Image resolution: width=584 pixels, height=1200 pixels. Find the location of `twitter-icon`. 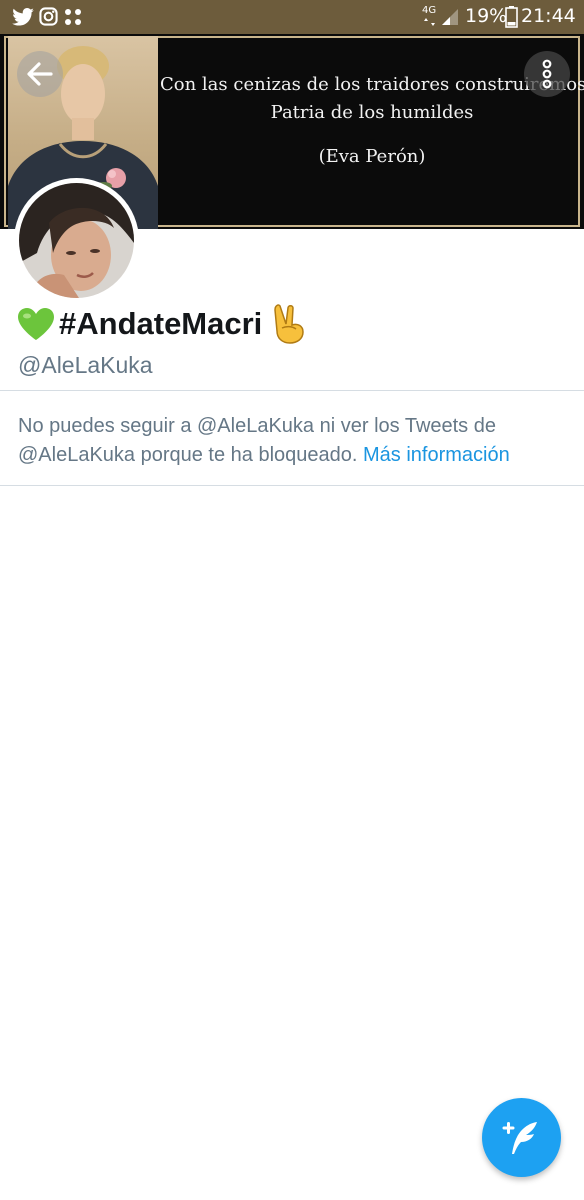

twitter-icon is located at coordinates (23, 17).